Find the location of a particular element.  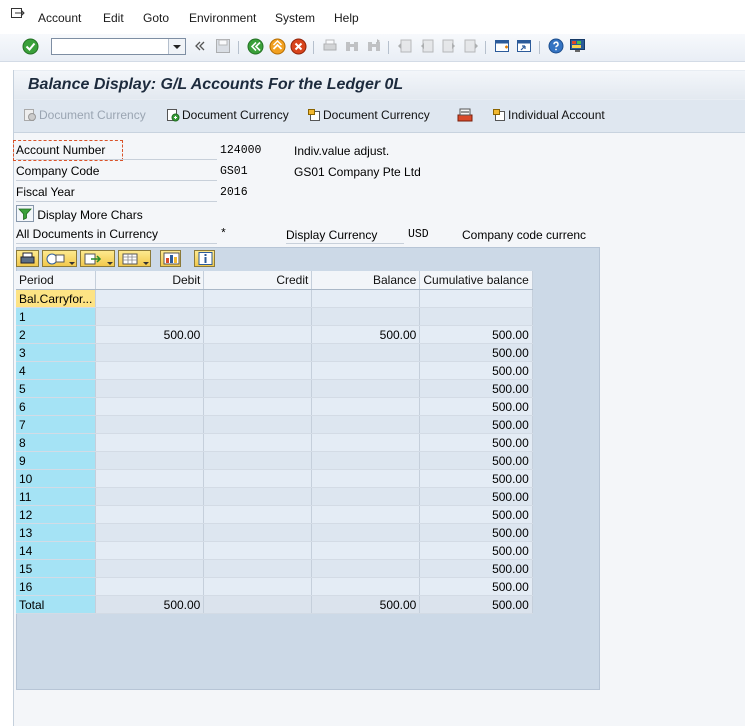

document-currency-button-3: Document Currency is located at coordinates (368, 115).